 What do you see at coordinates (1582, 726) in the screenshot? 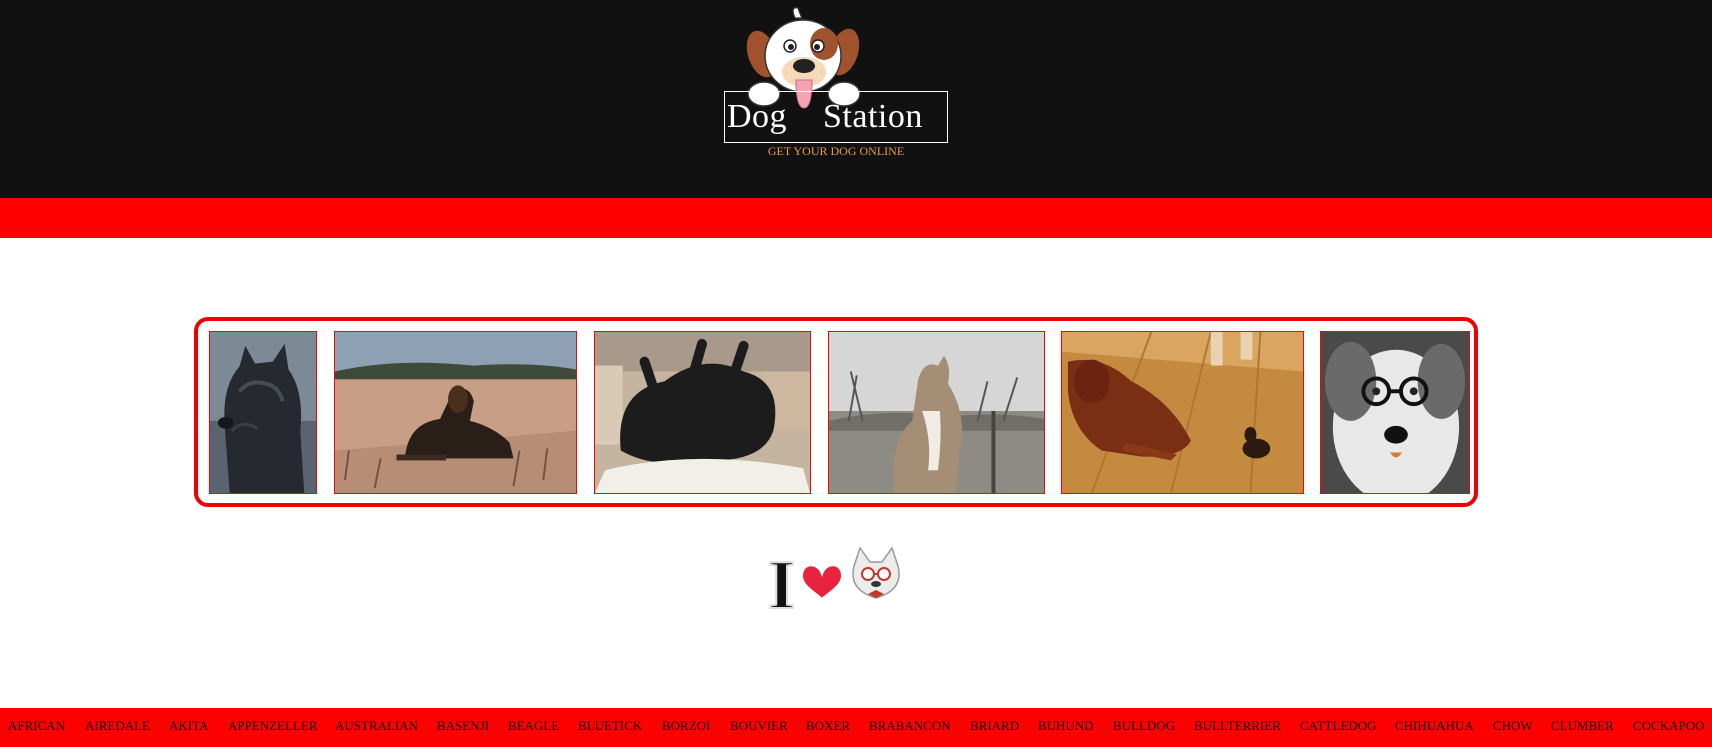
I see `breed-link: CLUMBER` at bounding box center [1582, 726].